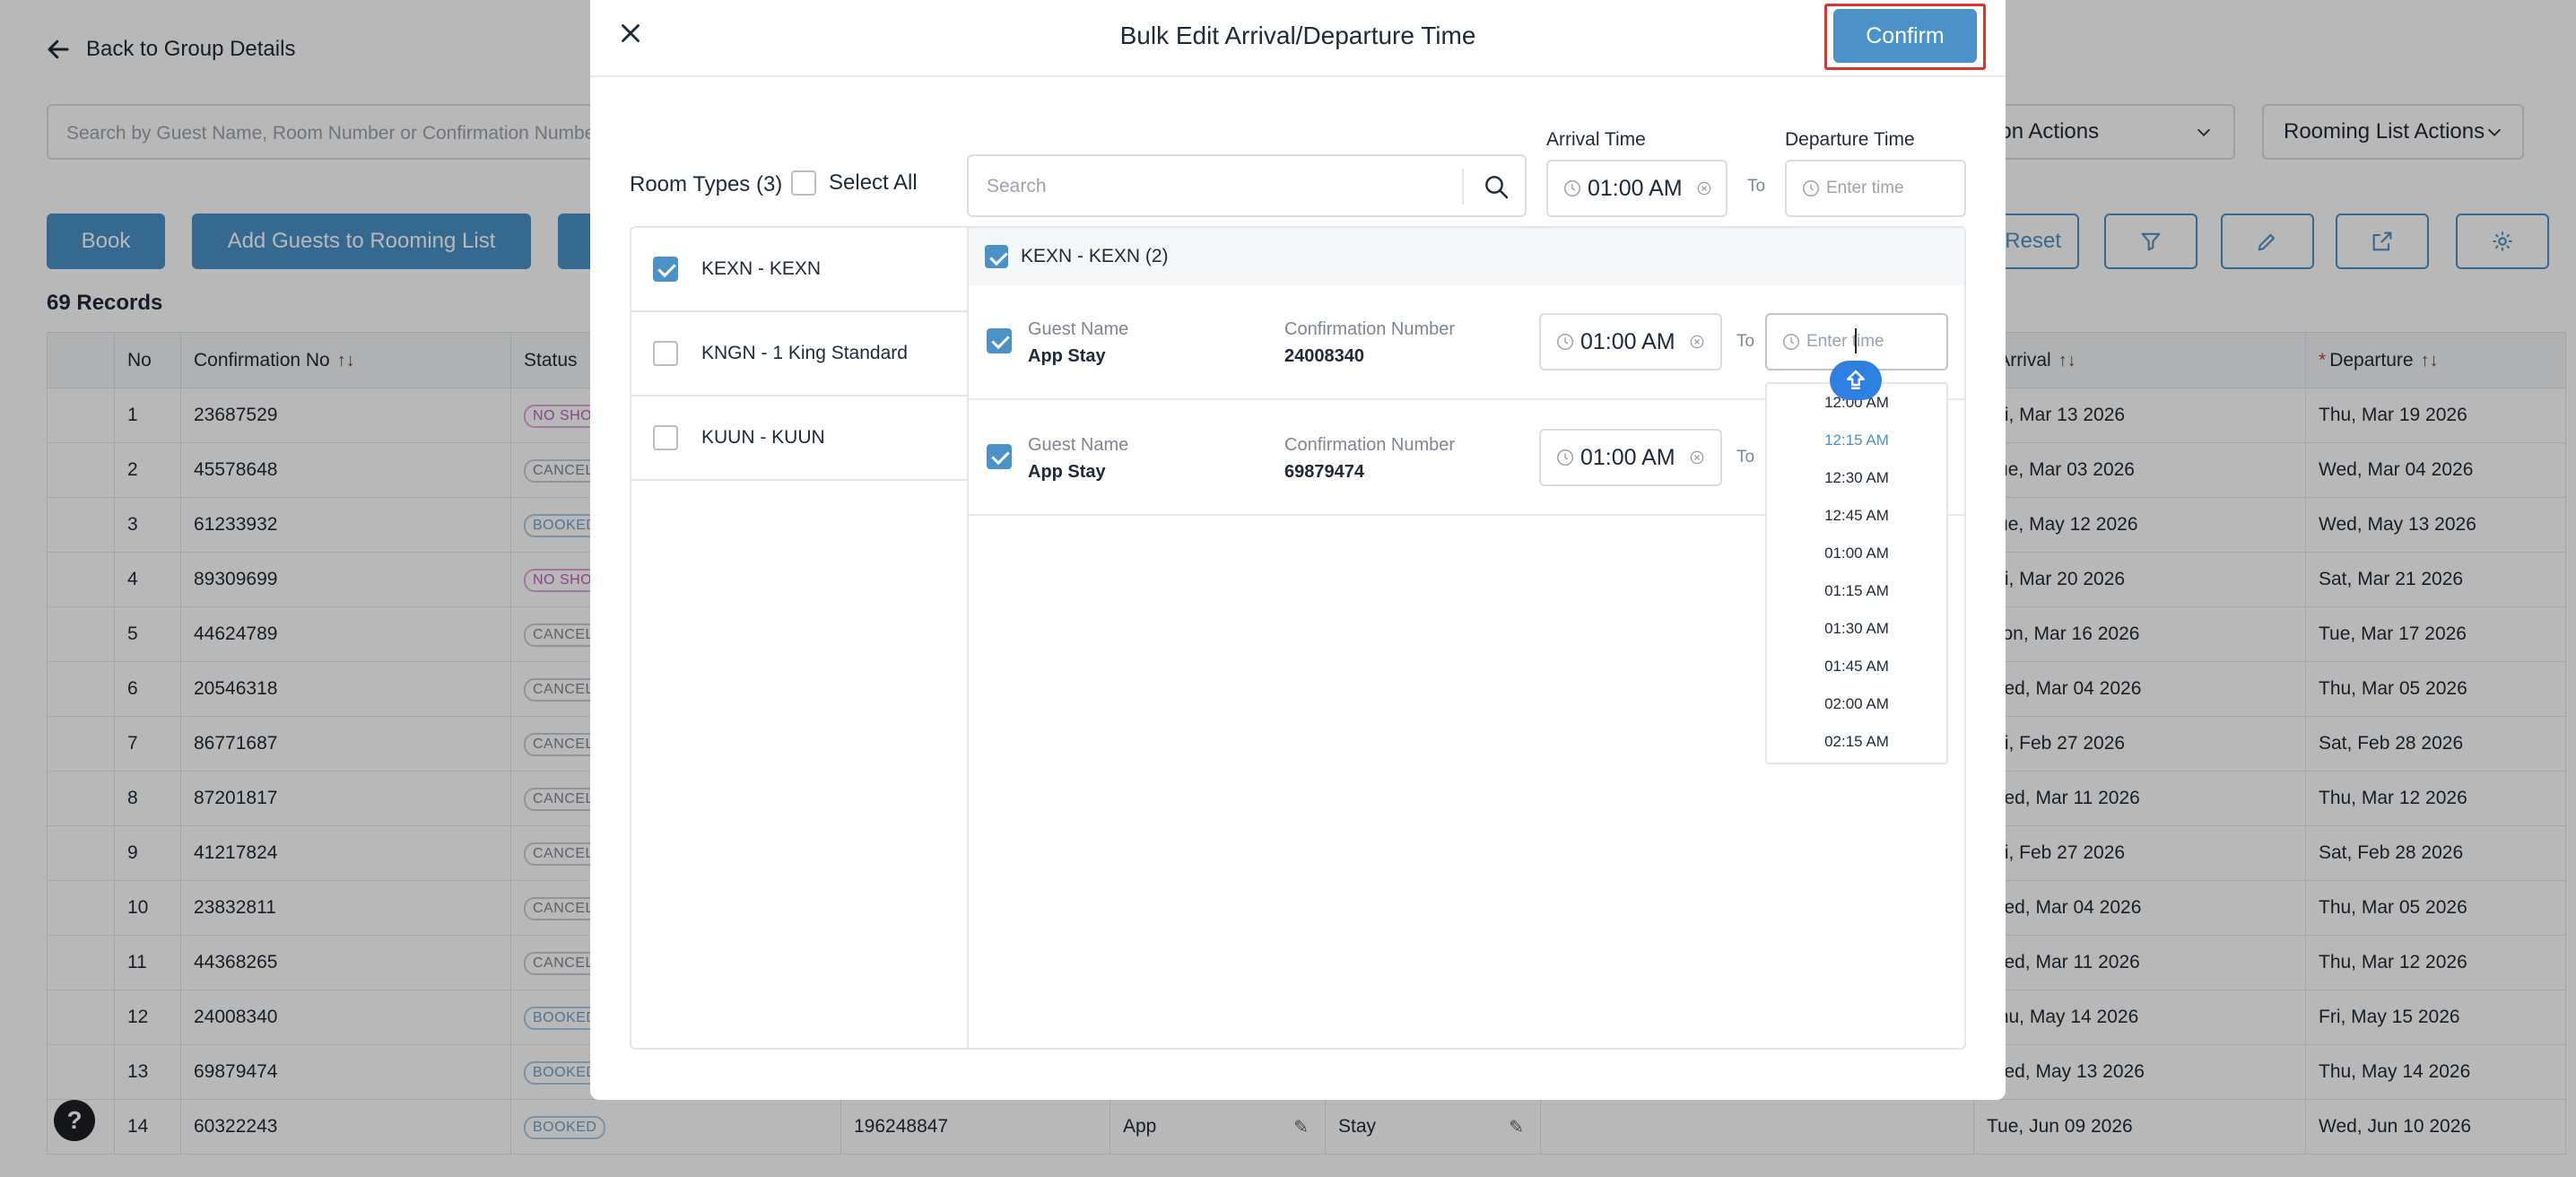 The width and height of the screenshot is (2576, 1177). Describe the element at coordinates (1856, 704) in the screenshot. I see `time-option: 02:00 AM` at that location.